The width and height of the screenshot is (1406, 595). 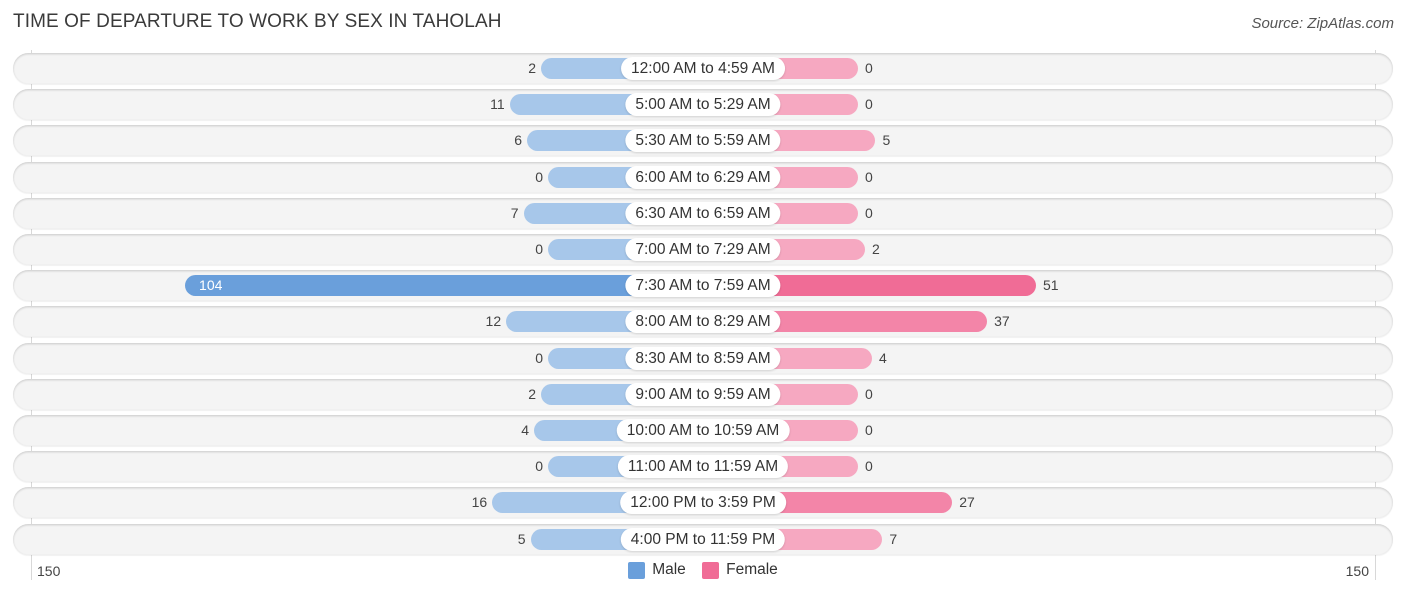 I want to click on chart-row: 5 7 4:00 PM to 11:59 PM, so click(x=703, y=539).